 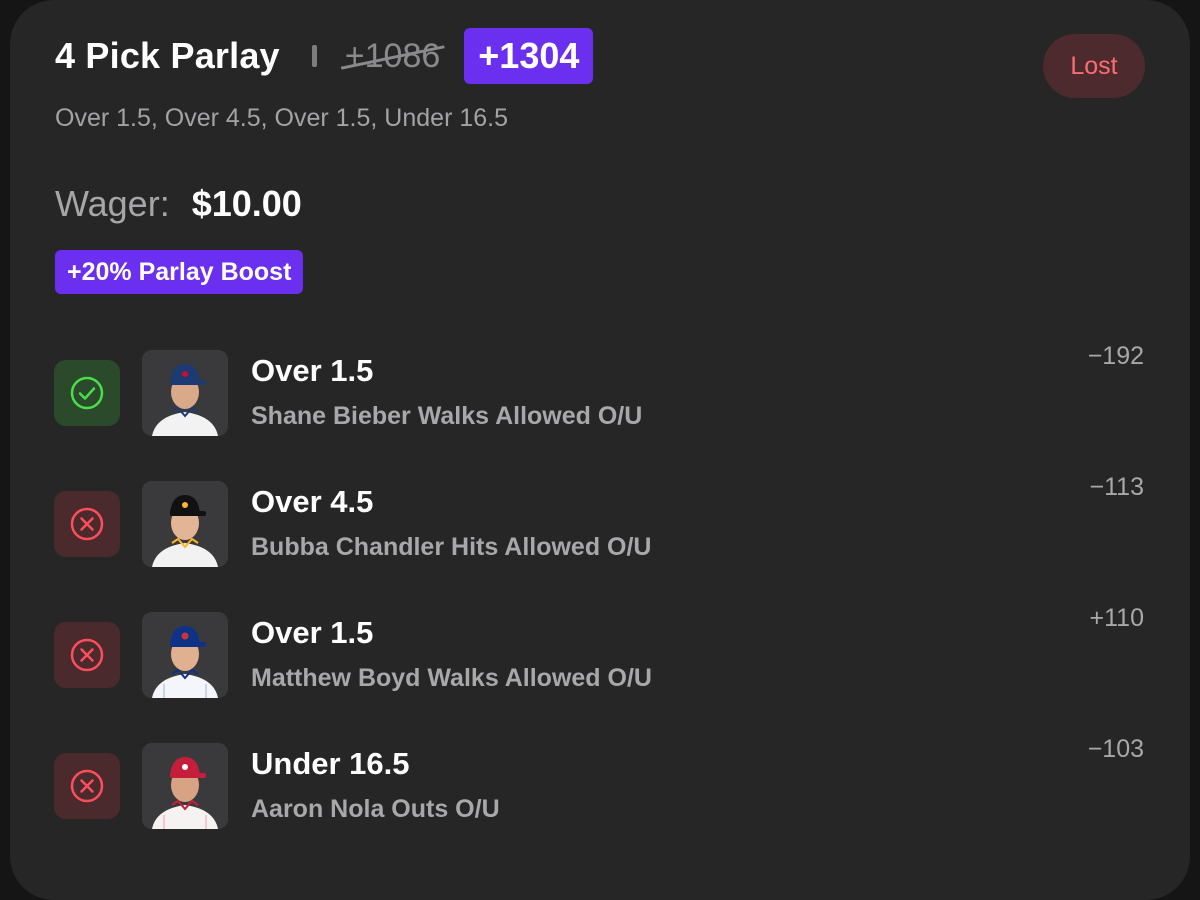 What do you see at coordinates (375, 809) in the screenshot?
I see `pick-market: Aaron Nola Outs O/U` at bounding box center [375, 809].